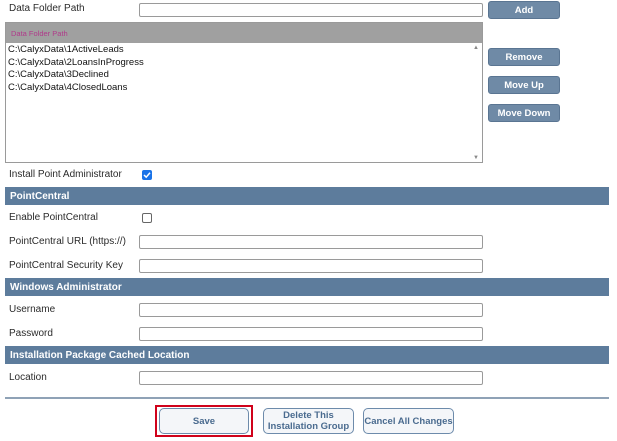 This screenshot has height=441, width=617. Describe the element at coordinates (47, 8) in the screenshot. I see `data-folder-path-label: Data Folder Path` at that location.